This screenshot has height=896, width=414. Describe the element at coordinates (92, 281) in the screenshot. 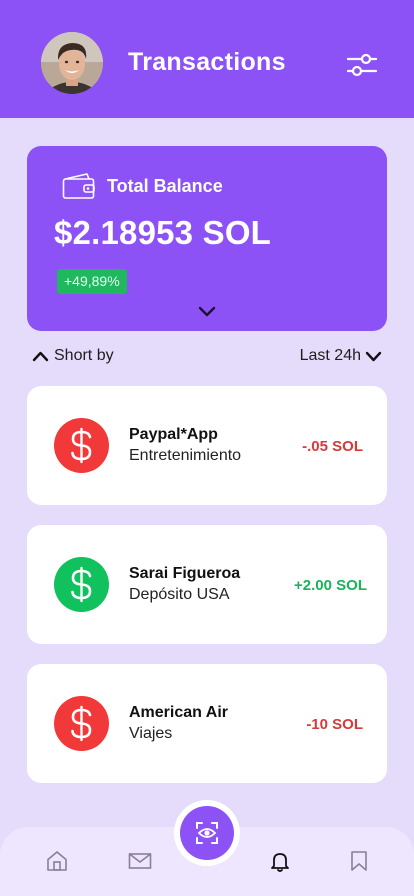

I see `change-badge: +49,89%` at that location.